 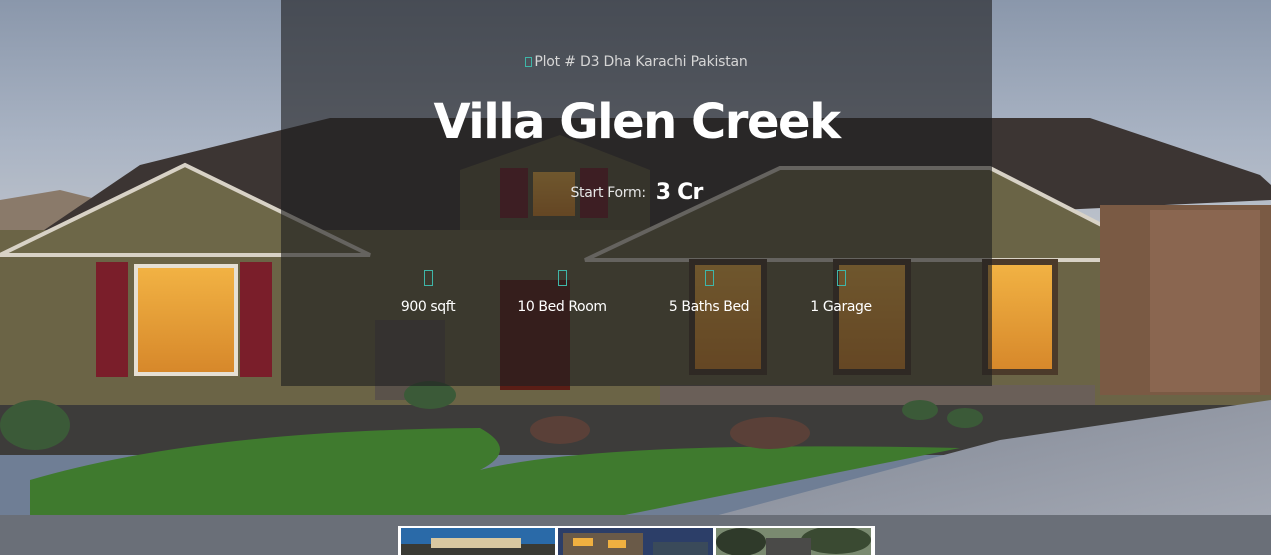 What do you see at coordinates (709, 307) in the screenshot?
I see `feature-baths-label: 5 Baths Bed` at bounding box center [709, 307].